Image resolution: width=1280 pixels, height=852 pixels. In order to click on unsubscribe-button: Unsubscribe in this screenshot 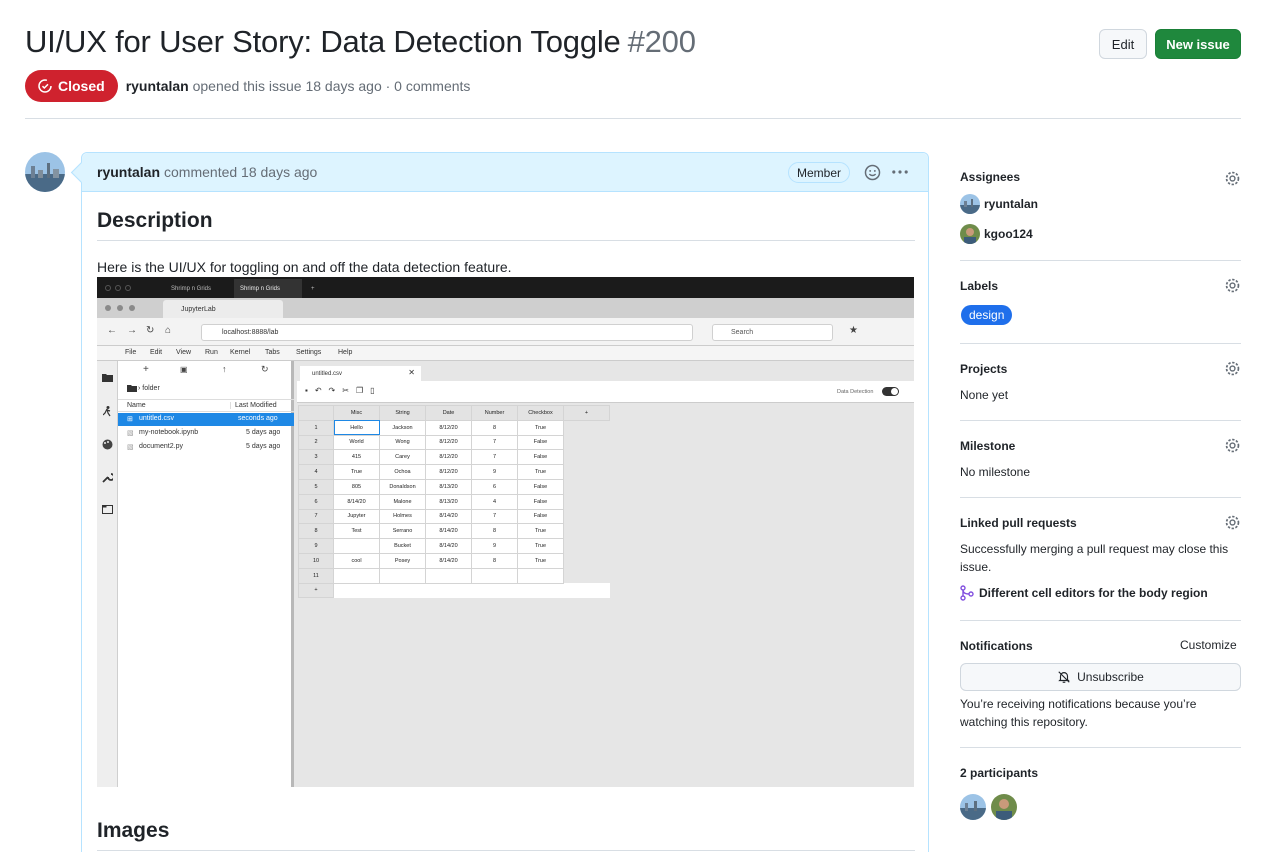, I will do `click(1100, 677)`.